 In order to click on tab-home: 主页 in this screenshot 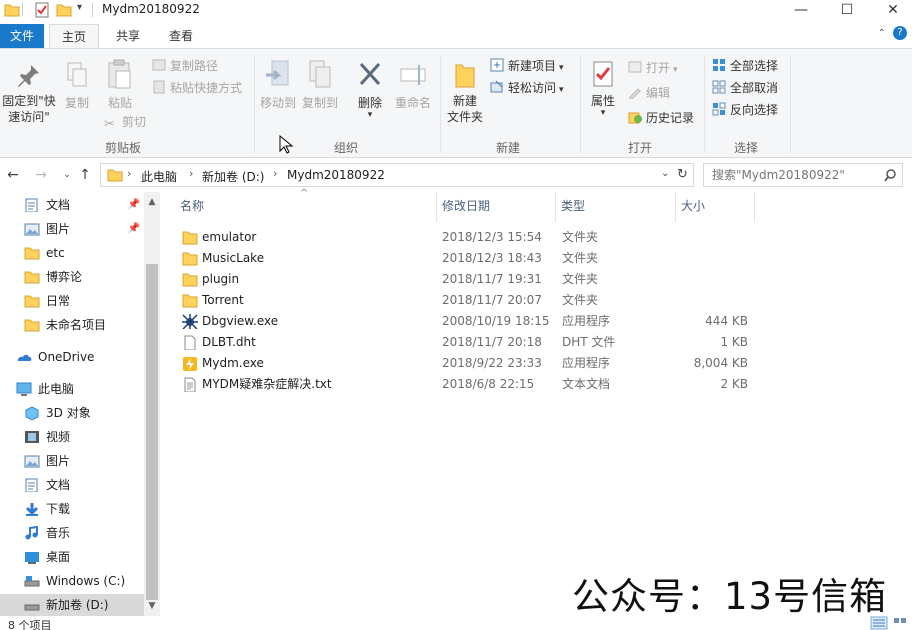, I will do `click(74, 36)`.